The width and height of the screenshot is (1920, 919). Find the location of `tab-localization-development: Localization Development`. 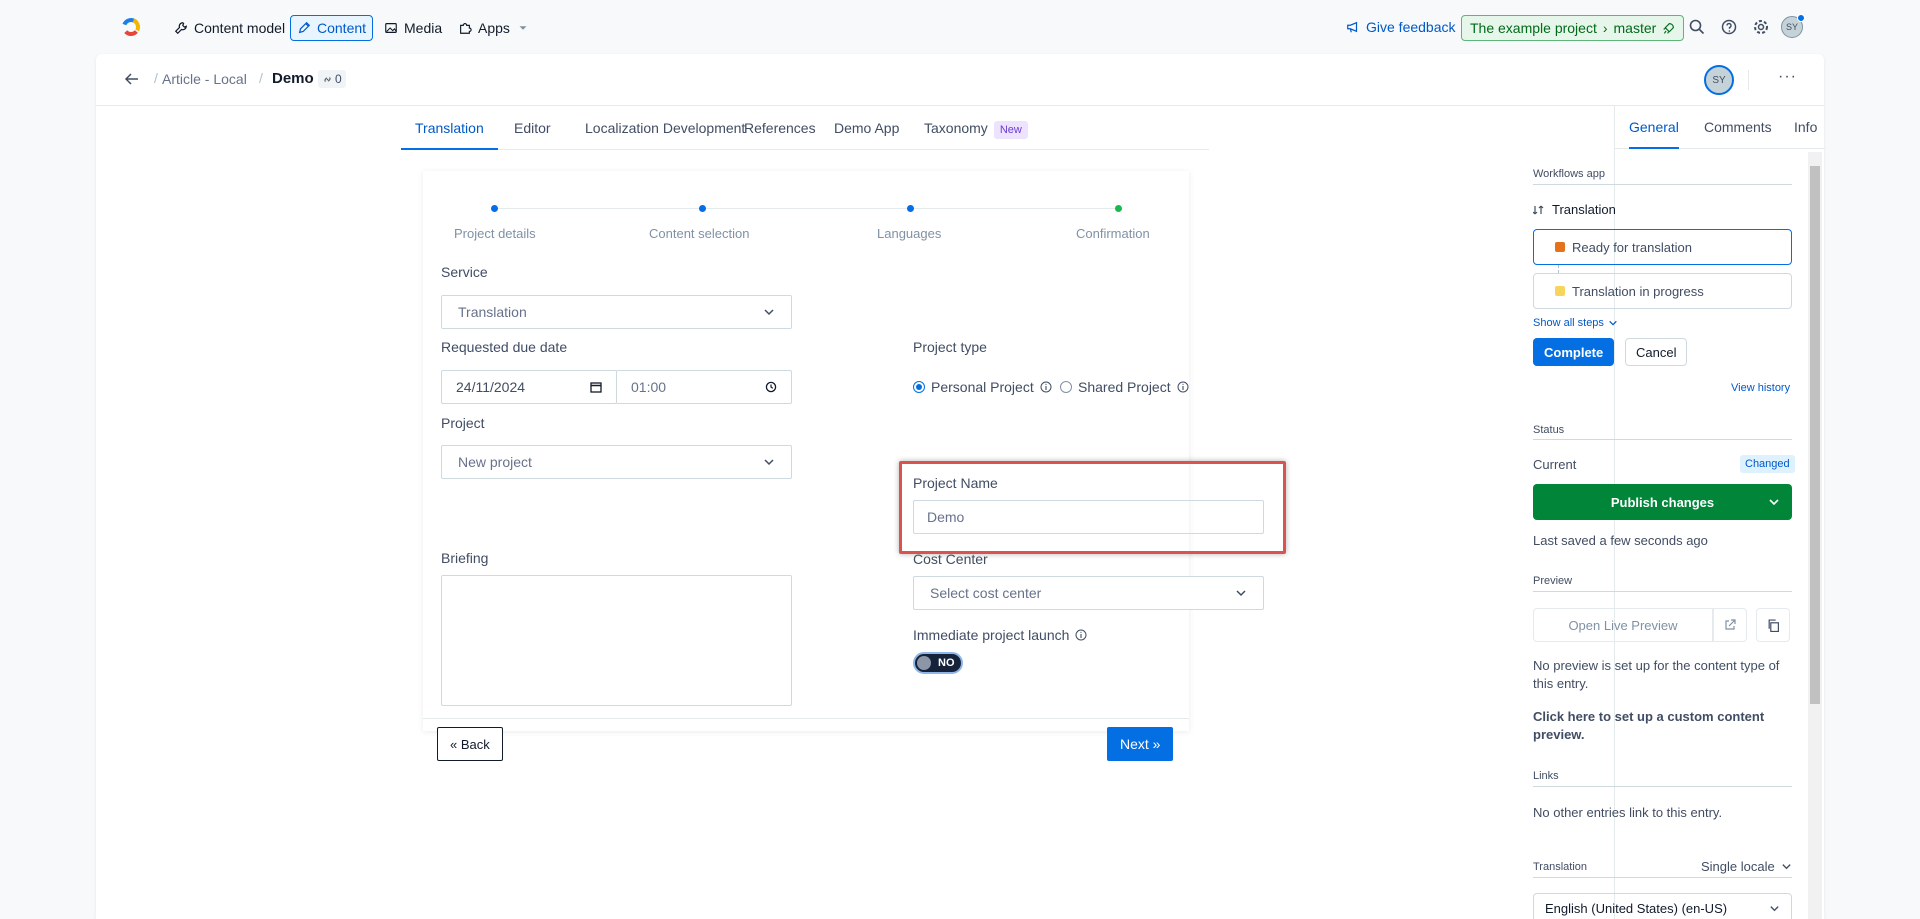

tab-localization-development: Localization Development is located at coordinates (665, 128).